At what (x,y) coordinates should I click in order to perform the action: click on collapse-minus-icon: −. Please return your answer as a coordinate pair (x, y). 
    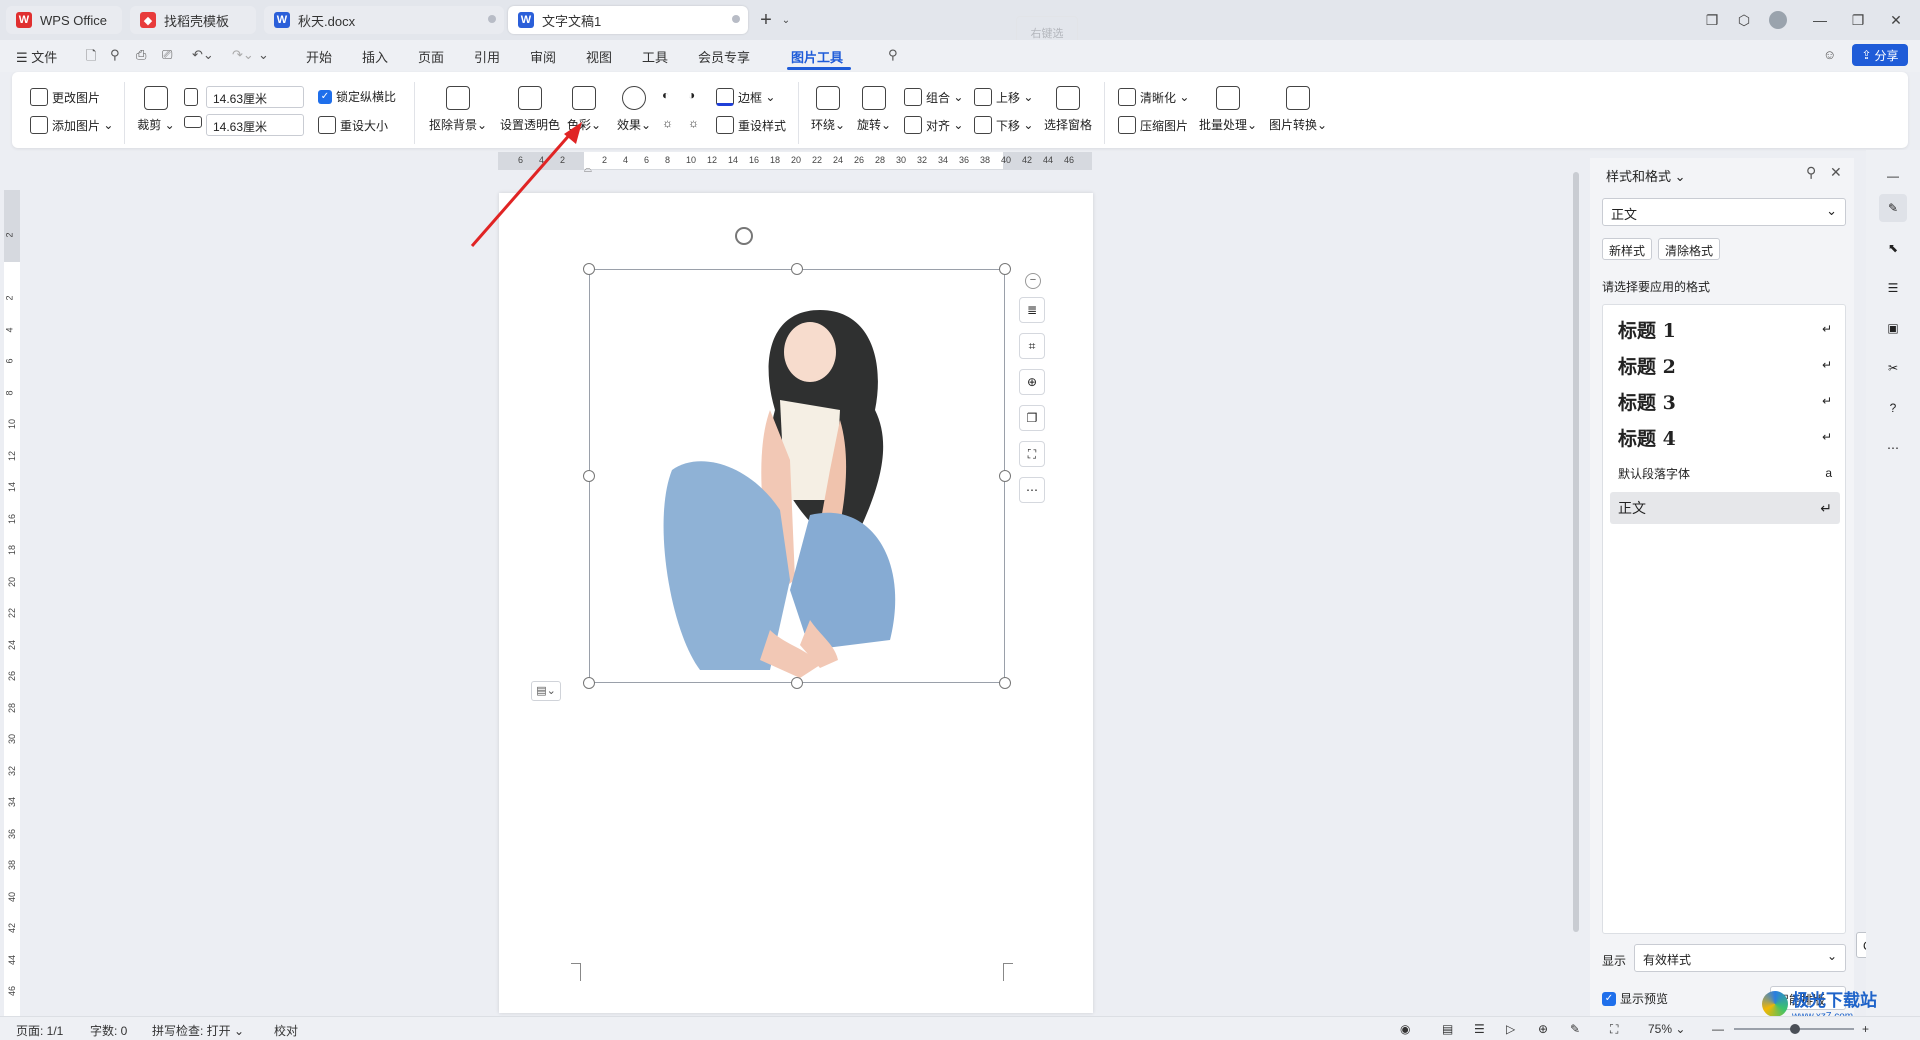
    Looking at the image, I should click on (1033, 281).